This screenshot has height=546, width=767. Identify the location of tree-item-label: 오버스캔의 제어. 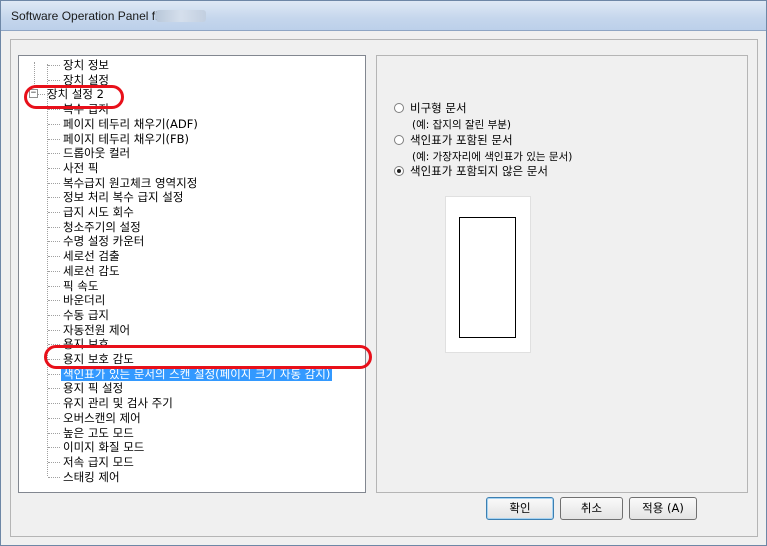
(102, 417).